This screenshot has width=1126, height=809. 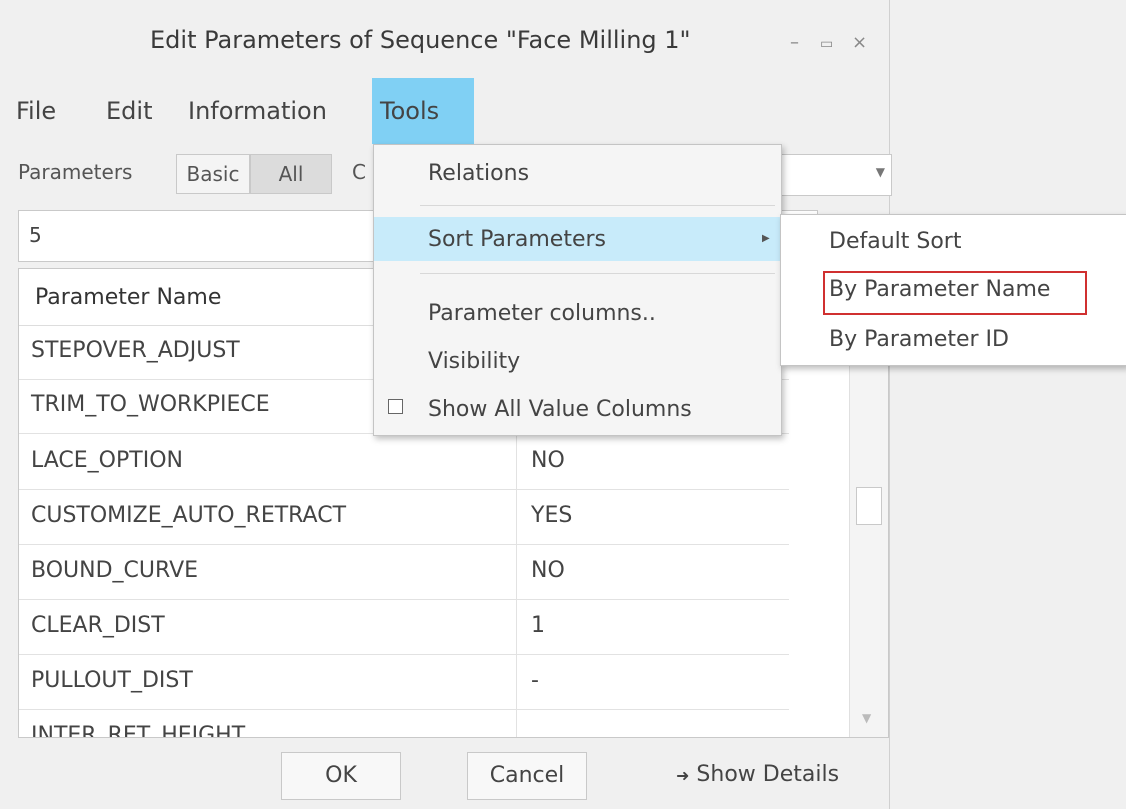 I want to click on param-value: -, so click(x=535, y=680).